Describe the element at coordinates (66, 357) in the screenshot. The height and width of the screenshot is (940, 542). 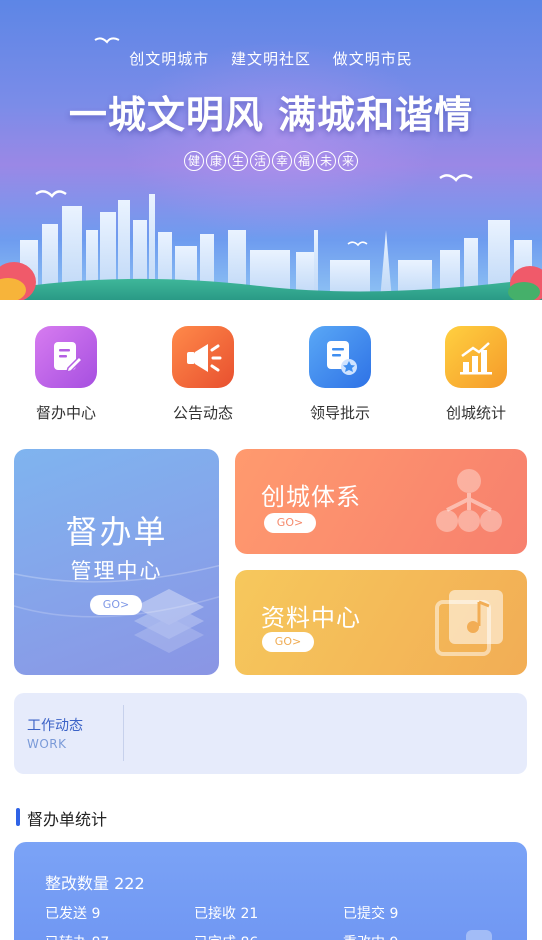
I see `edit-document-icon` at that location.